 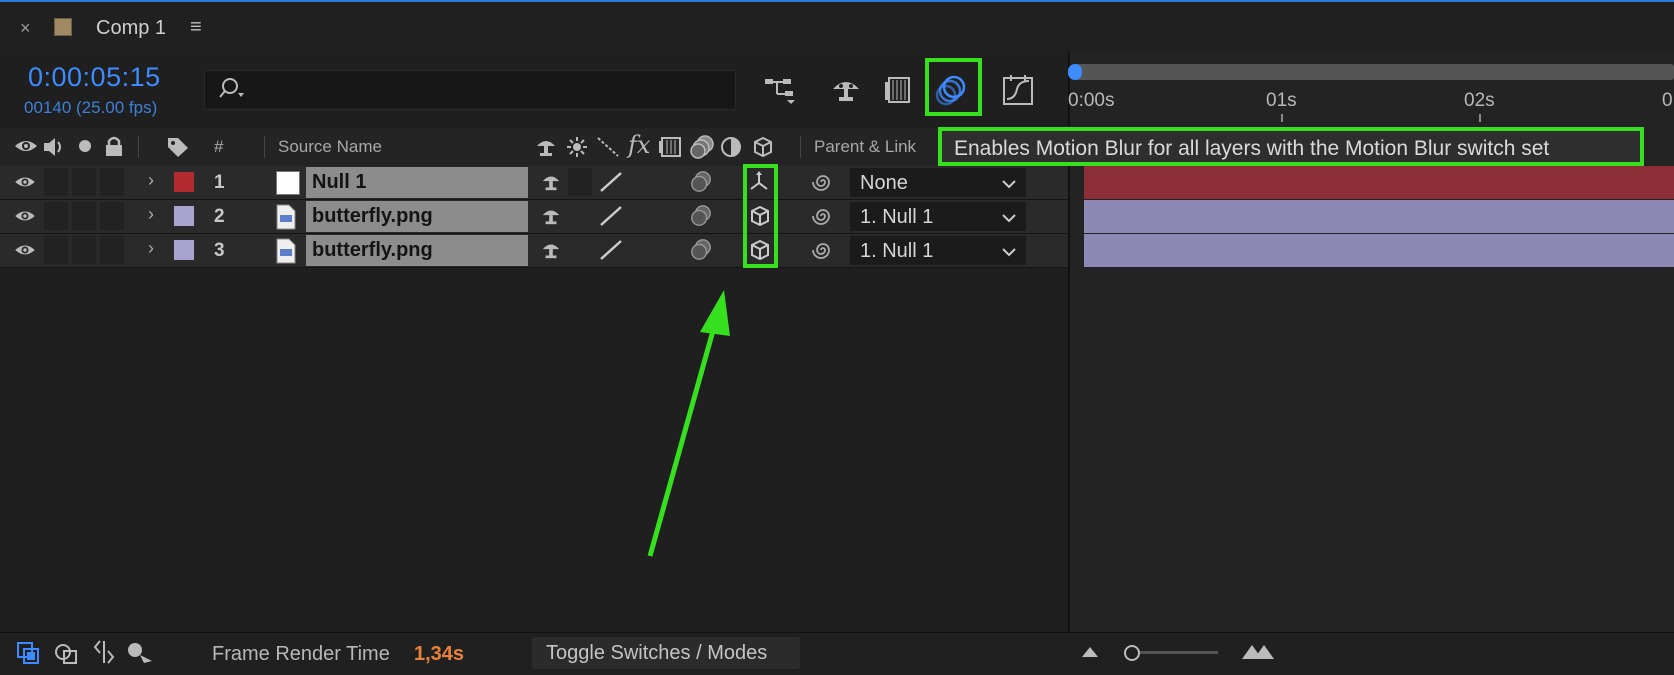 What do you see at coordinates (330, 147) in the screenshot?
I see `source-name-header: Source Name` at bounding box center [330, 147].